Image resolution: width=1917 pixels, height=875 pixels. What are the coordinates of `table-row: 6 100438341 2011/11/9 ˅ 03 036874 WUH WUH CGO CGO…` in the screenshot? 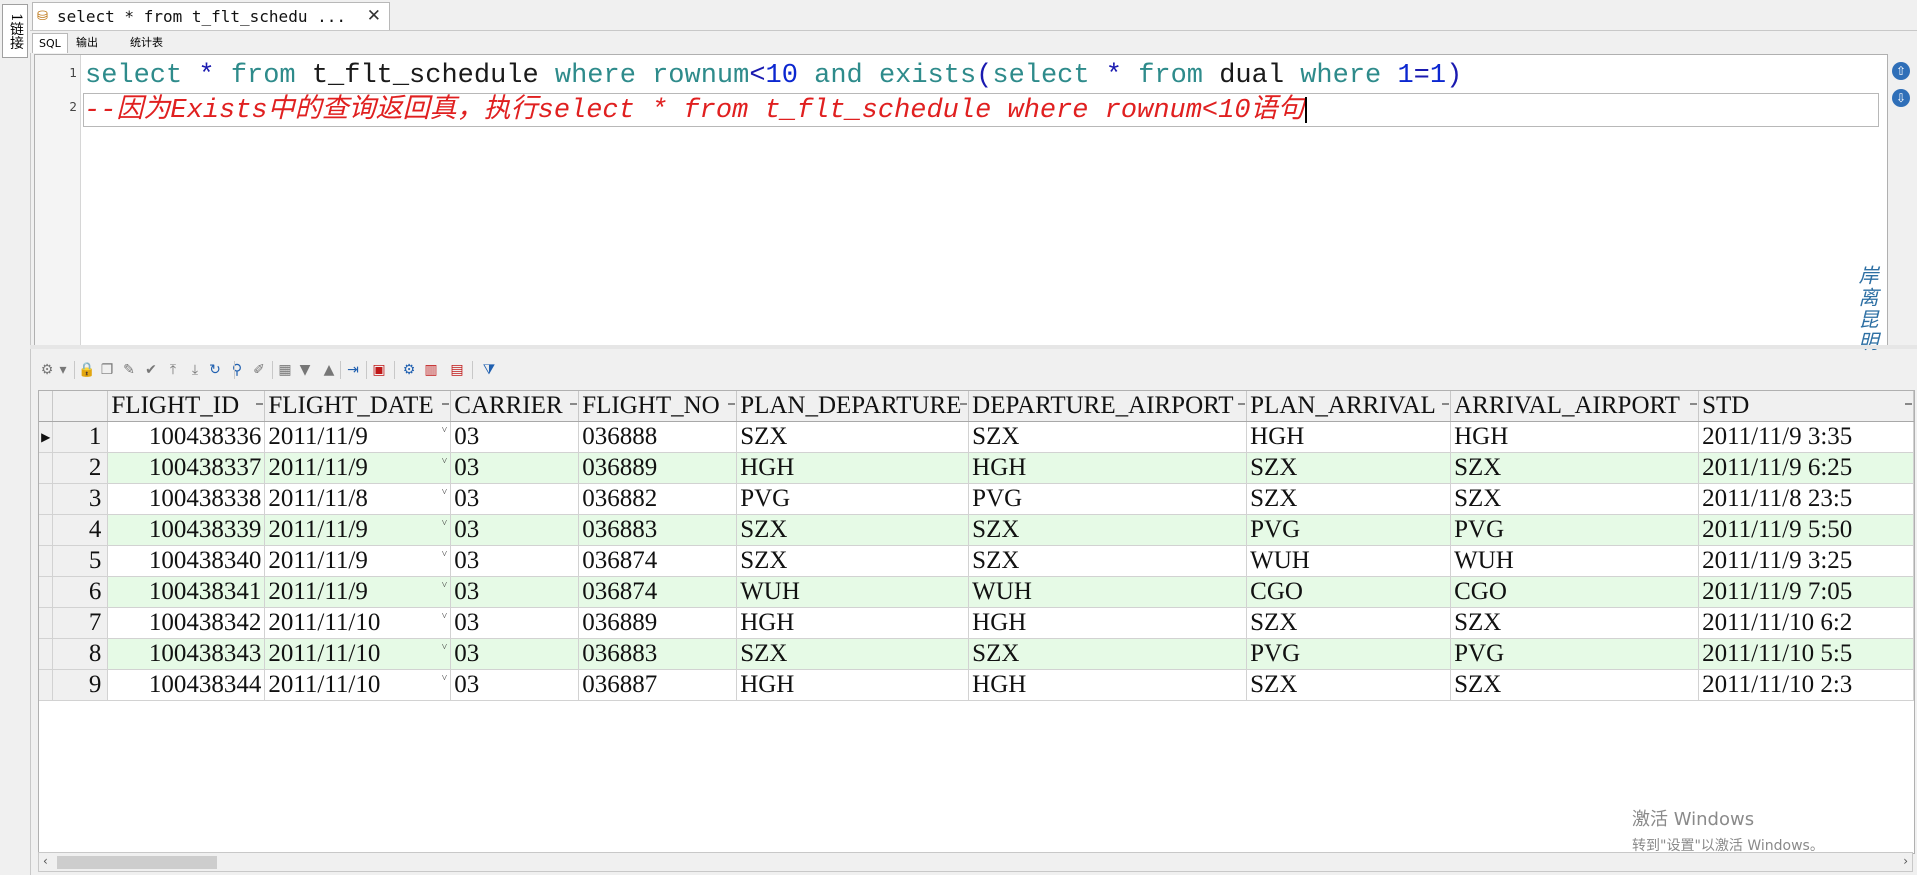 It's located at (976, 592).